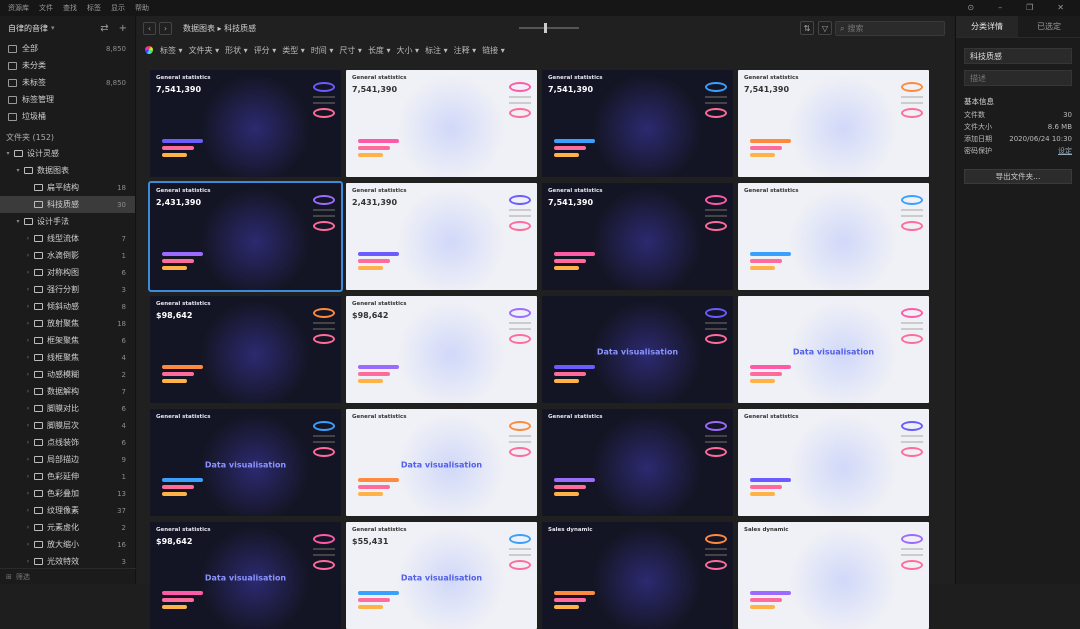 The height and width of the screenshot is (629, 1080). Describe the element at coordinates (545, 28) in the screenshot. I see `zoom-slider-knob` at that location.